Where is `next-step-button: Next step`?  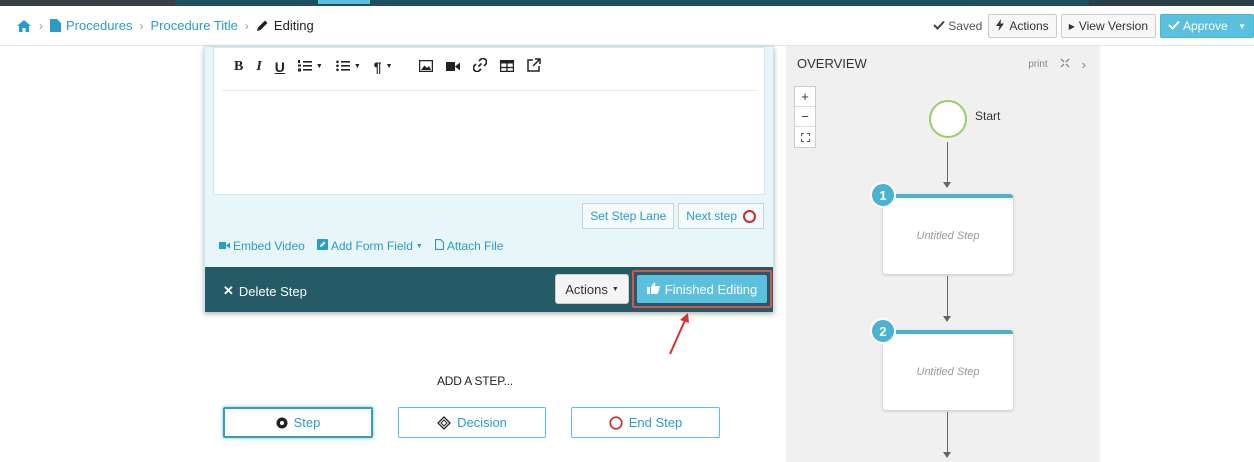
next-step-button: Next step is located at coordinates (721, 216).